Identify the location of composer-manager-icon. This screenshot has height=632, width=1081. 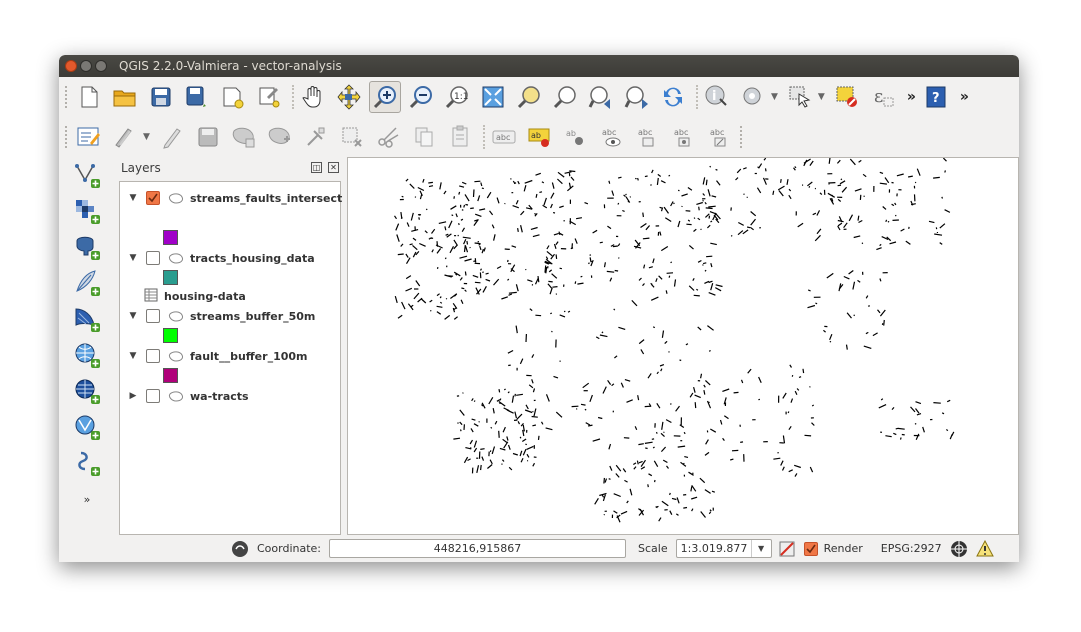
(269, 97).